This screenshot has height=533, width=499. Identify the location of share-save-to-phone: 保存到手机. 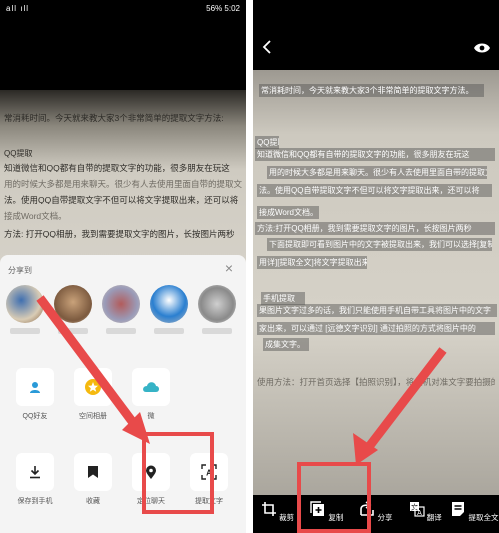
(35, 479).